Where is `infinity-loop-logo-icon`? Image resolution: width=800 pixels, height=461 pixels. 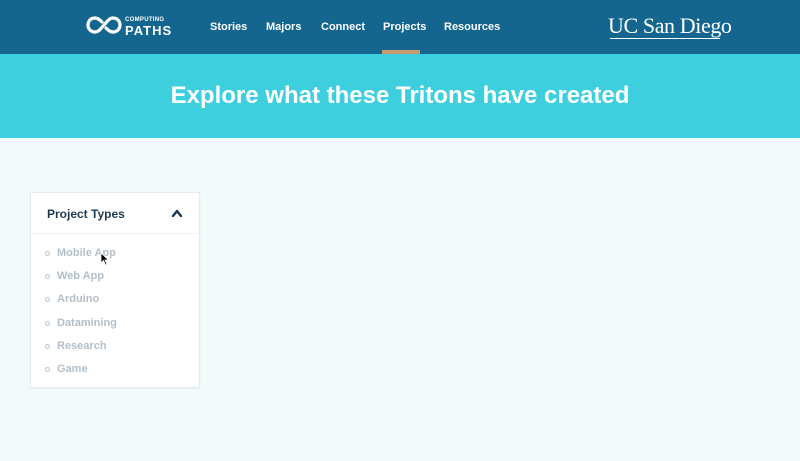
infinity-loop-logo-icon is located at coordinates (104, 27).